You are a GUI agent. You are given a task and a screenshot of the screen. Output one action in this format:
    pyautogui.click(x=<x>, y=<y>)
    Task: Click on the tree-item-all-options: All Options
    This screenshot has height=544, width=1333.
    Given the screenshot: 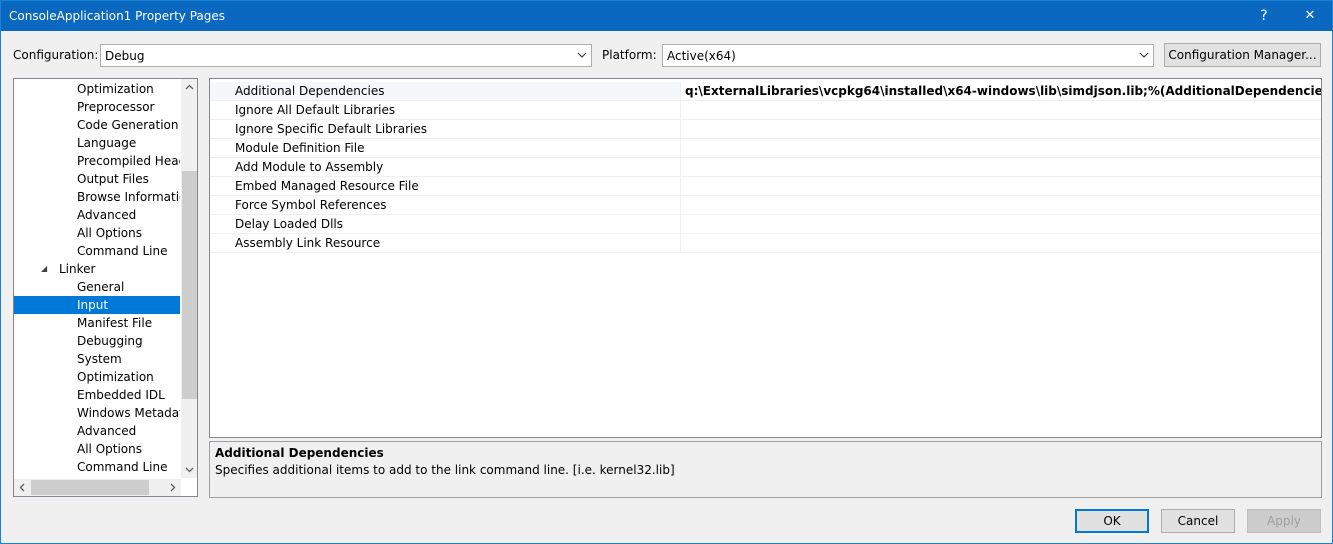 What is the action you would take?
    pyautogui.click(x=97, y=233)
    